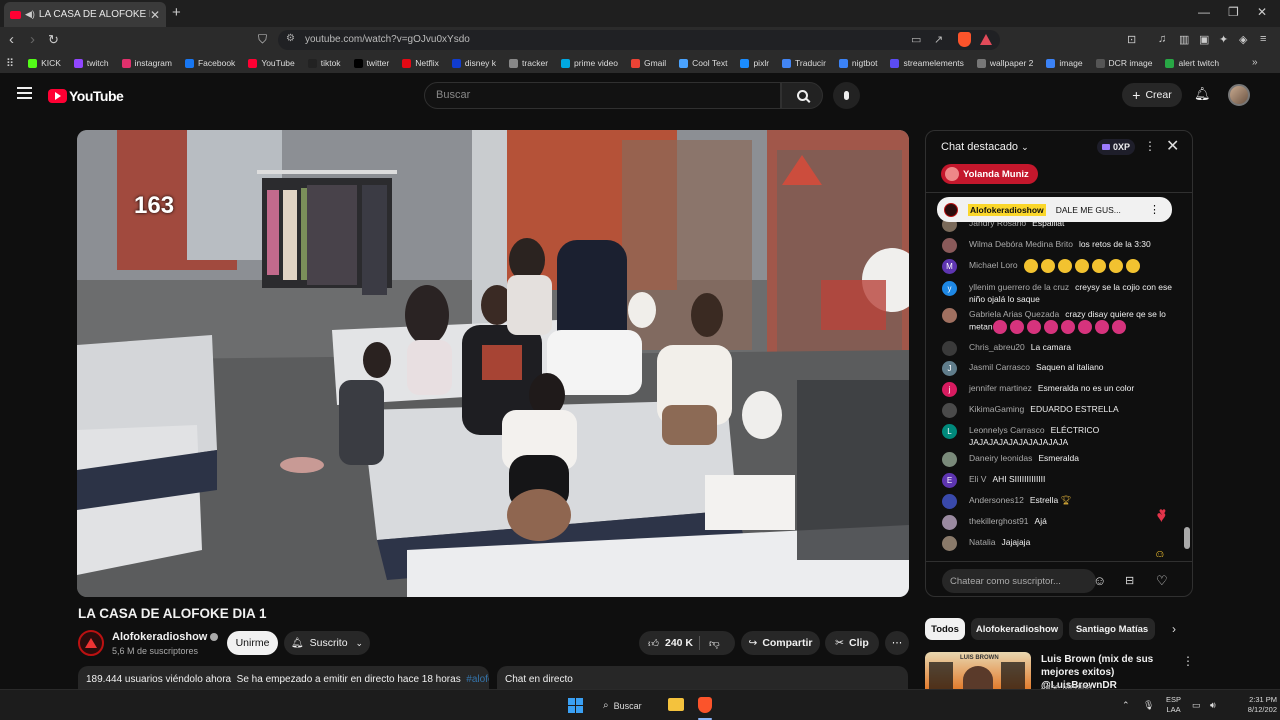 Image resolution: width=1280 pixels, height=720 pixels. What do you see at coordinates (938, 39) in the screenshot?
I see `share-page-icon: ↗` at bounding box center [938, 39].